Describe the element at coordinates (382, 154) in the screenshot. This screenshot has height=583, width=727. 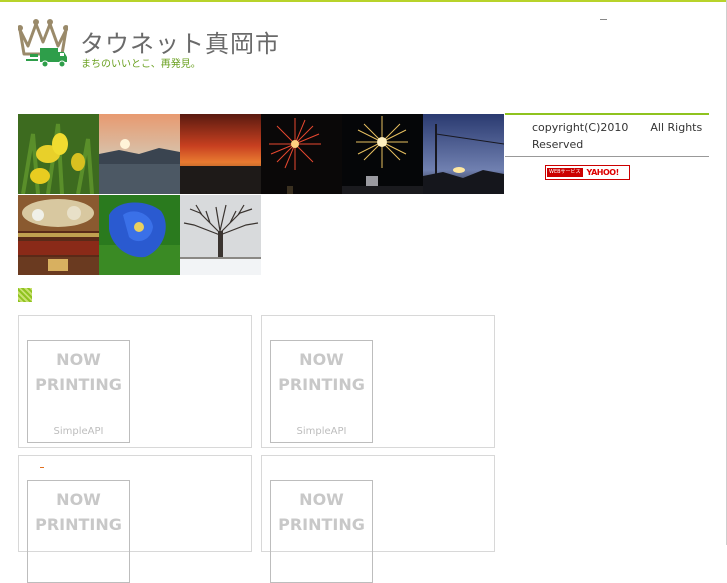
I see `fireworks-gold-photo` at that location.